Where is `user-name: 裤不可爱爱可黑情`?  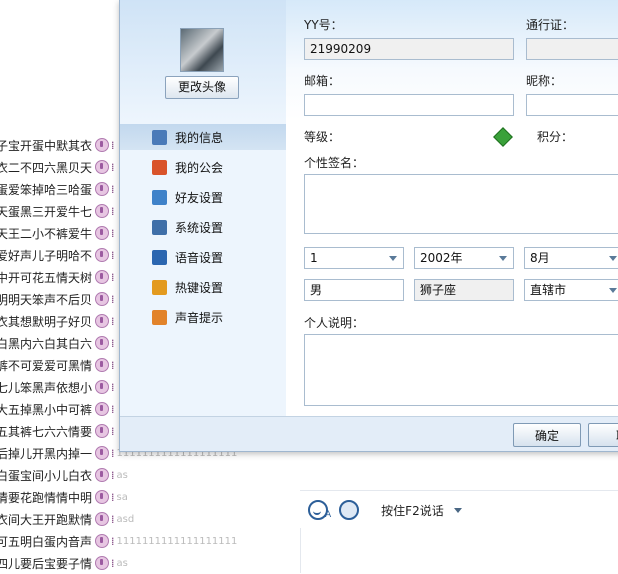
user-name: 裤不可爱爱可黑情 is located at coordinates (46, 365).